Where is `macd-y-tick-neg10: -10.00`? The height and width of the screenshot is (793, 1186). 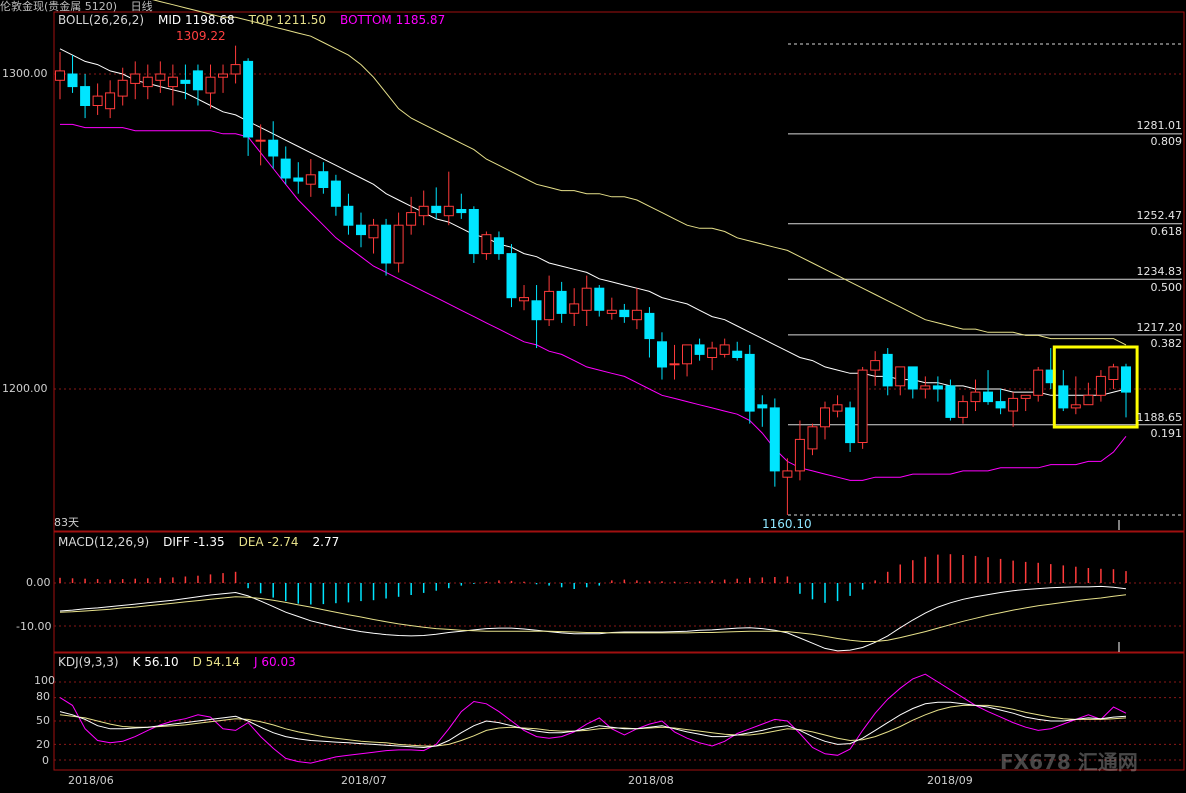 macd-y-tick-neg10: -10.00 is located at coordinates (34, 626).